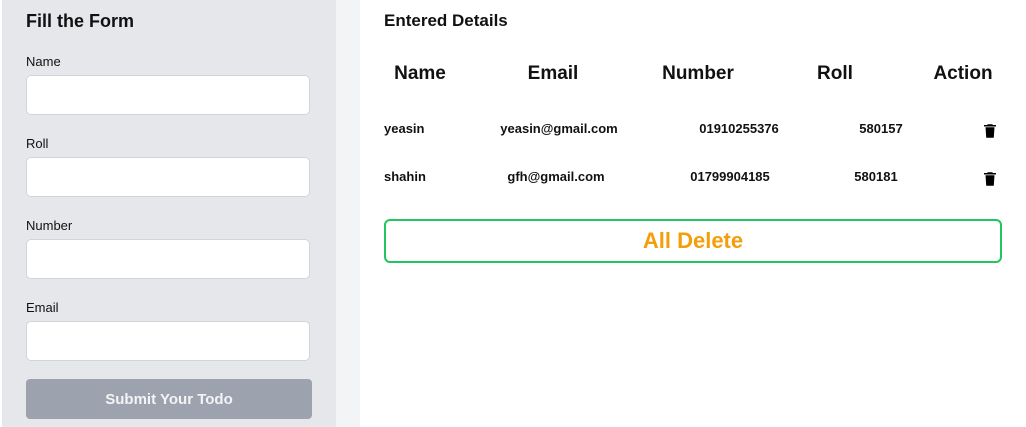  What do you see at coordinates (881, 128) in the screenshot?
I see `cell-roll: 580157` at bounding box center [881, 128].